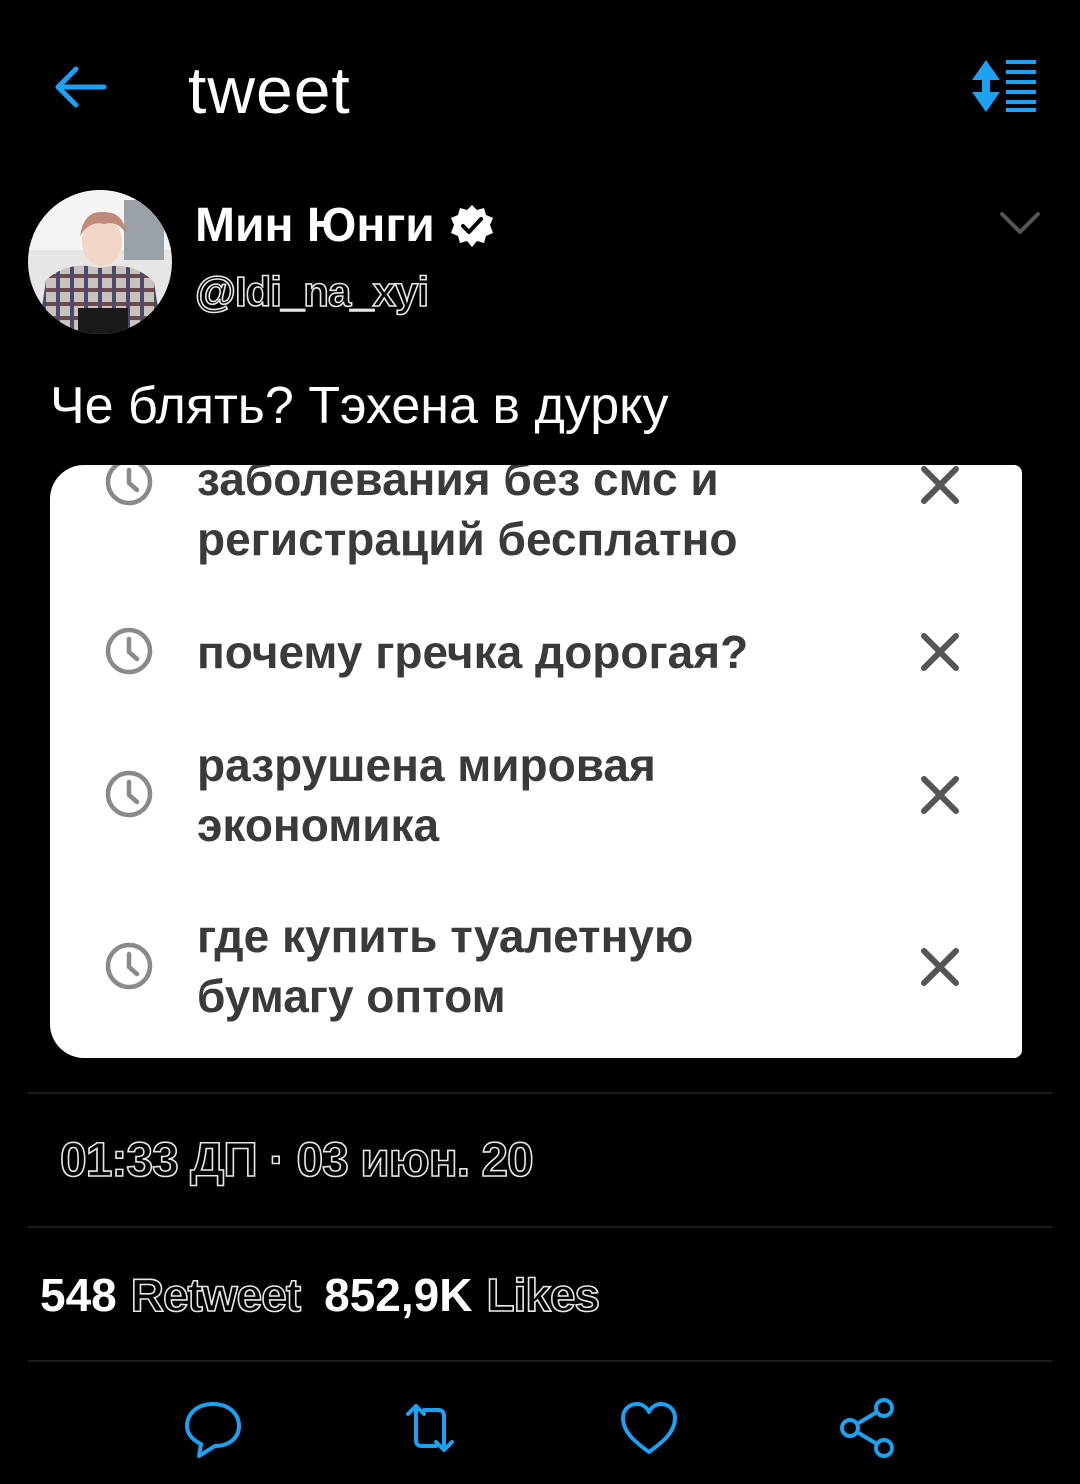 The width and height of the screenshot is (1080, 1484). I want to click on user-handle: @Idi_na_xyi, so click(312, 291).